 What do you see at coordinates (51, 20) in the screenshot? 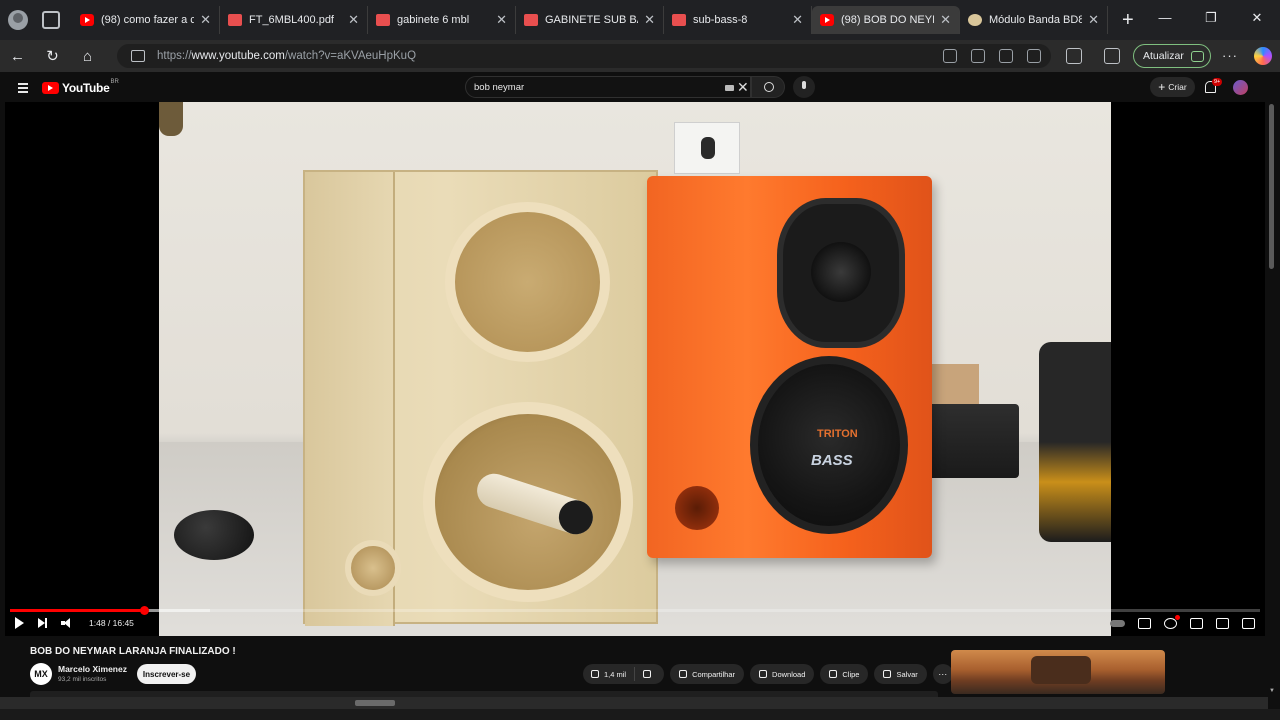
I see `workspaces-icon` at bounding box center [51, 20].